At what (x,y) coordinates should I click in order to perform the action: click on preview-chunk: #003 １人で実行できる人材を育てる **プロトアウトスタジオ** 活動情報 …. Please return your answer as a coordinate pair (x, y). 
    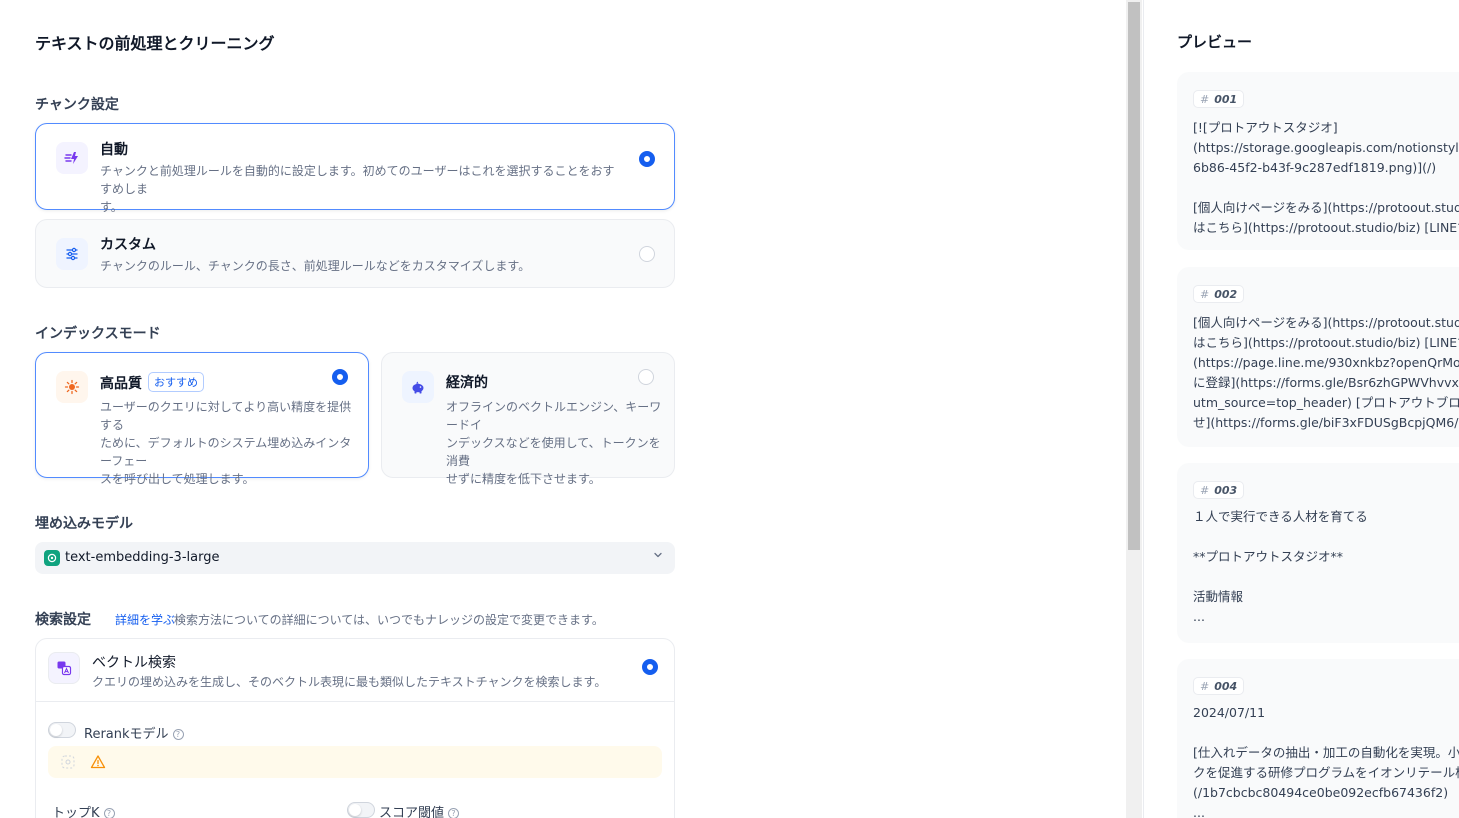
    Looking at the image, I should click on (1318, 553).